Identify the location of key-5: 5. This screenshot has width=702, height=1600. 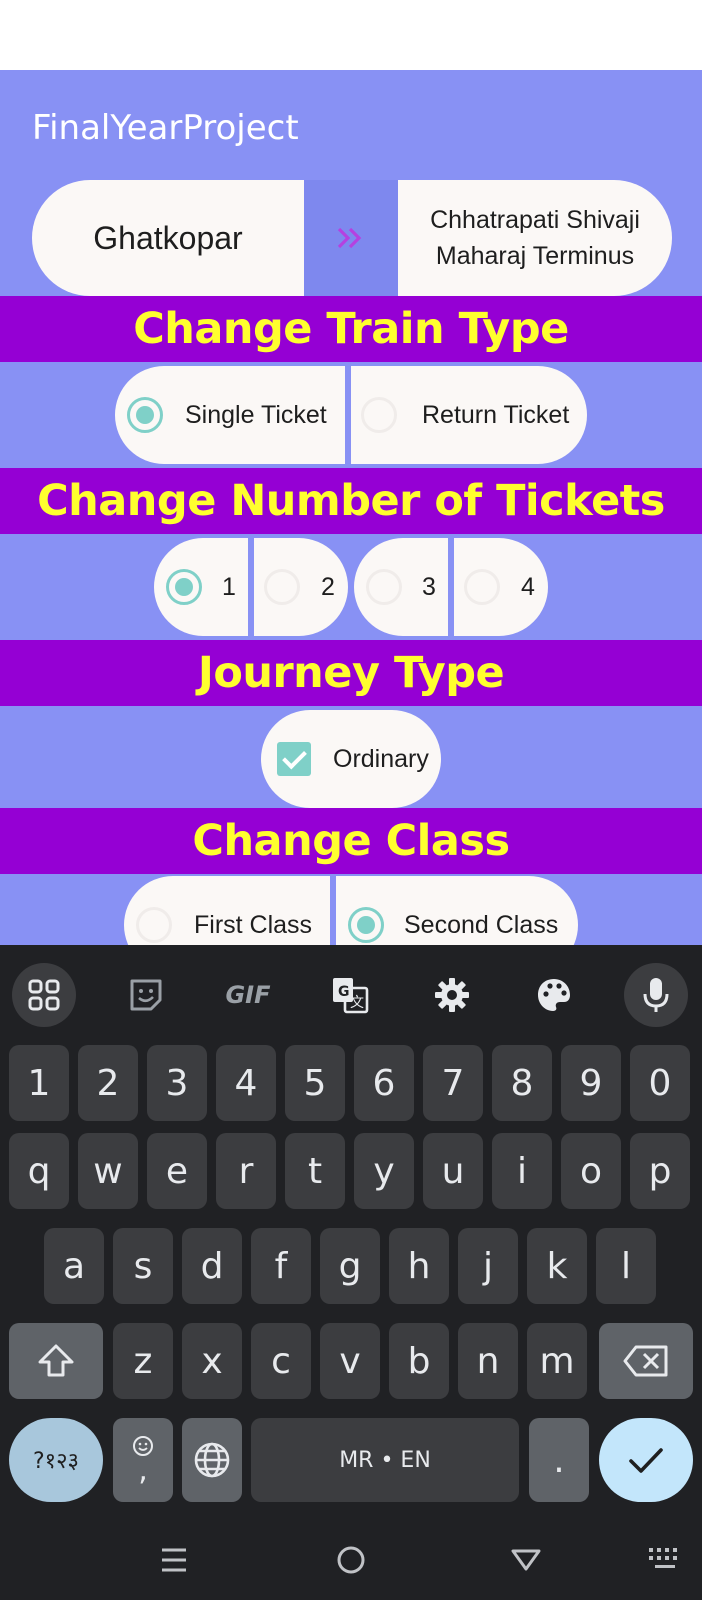
(315, 1083).